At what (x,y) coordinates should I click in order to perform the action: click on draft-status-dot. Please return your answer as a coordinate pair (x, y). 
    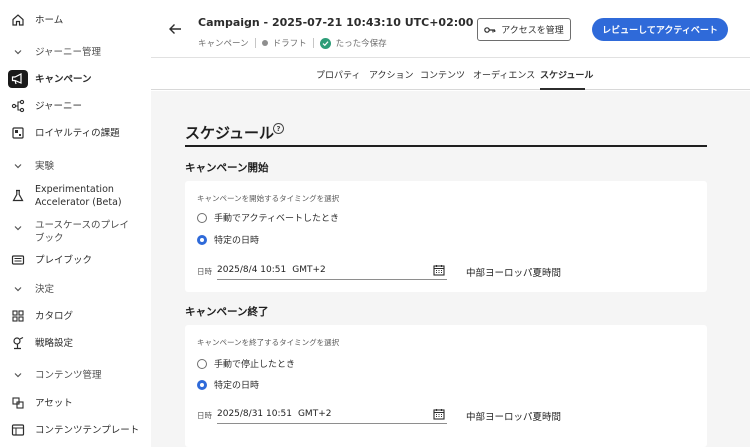
    Looking at the image, I should click on (264, 43).